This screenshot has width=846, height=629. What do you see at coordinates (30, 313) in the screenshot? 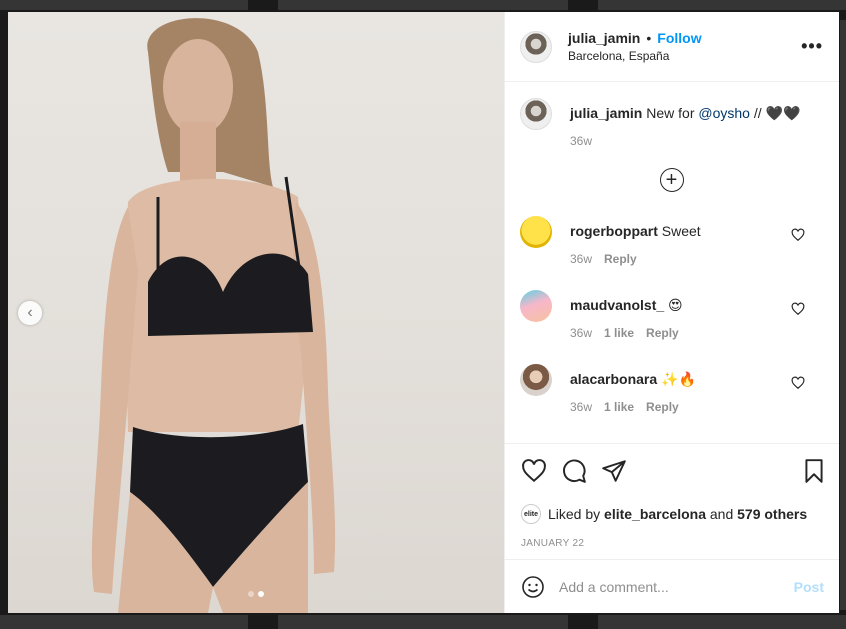
I see `carousel-prev-button: ‹` at bounding box center [30, 313].